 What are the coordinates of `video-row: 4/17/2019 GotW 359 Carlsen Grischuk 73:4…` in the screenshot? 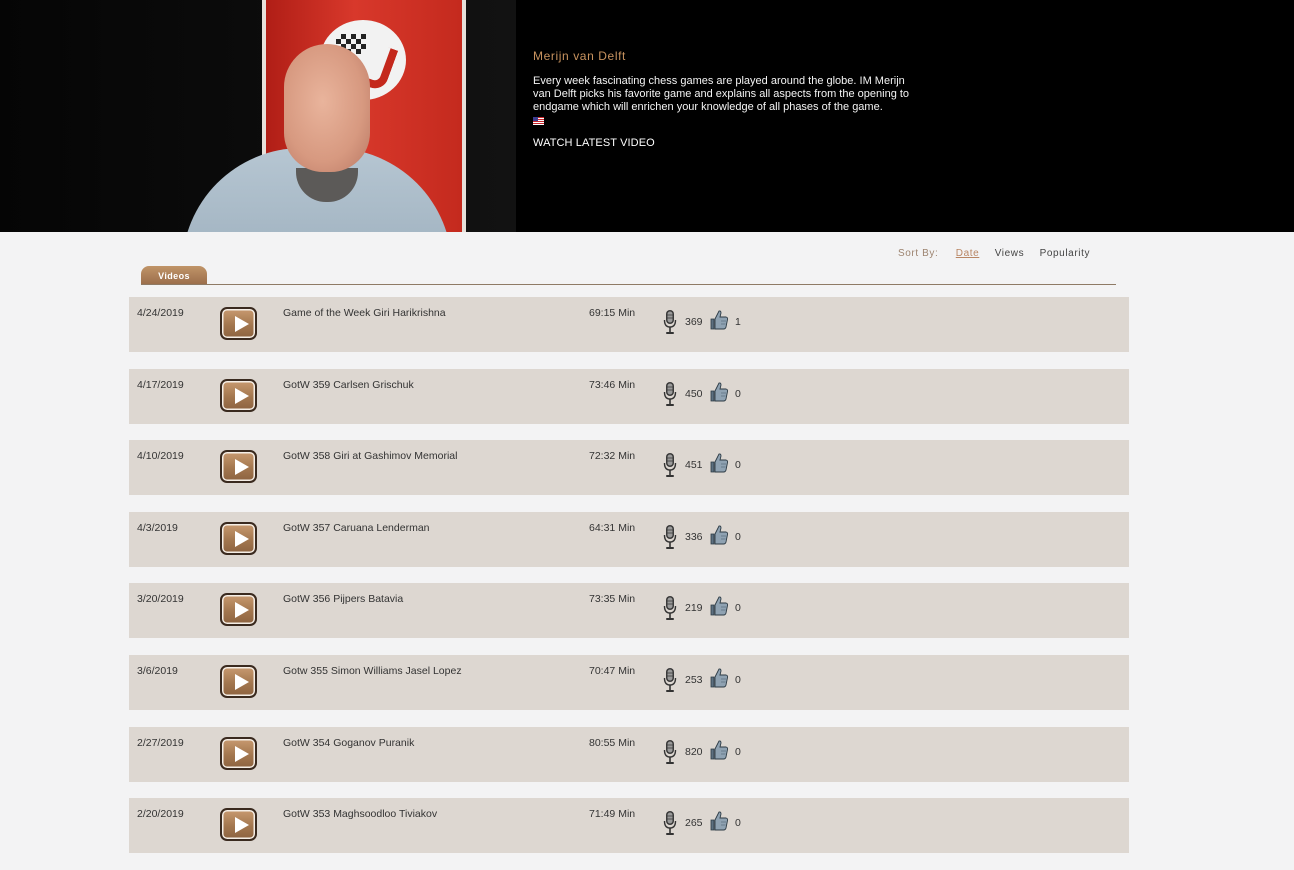 It's located at (629, 396).